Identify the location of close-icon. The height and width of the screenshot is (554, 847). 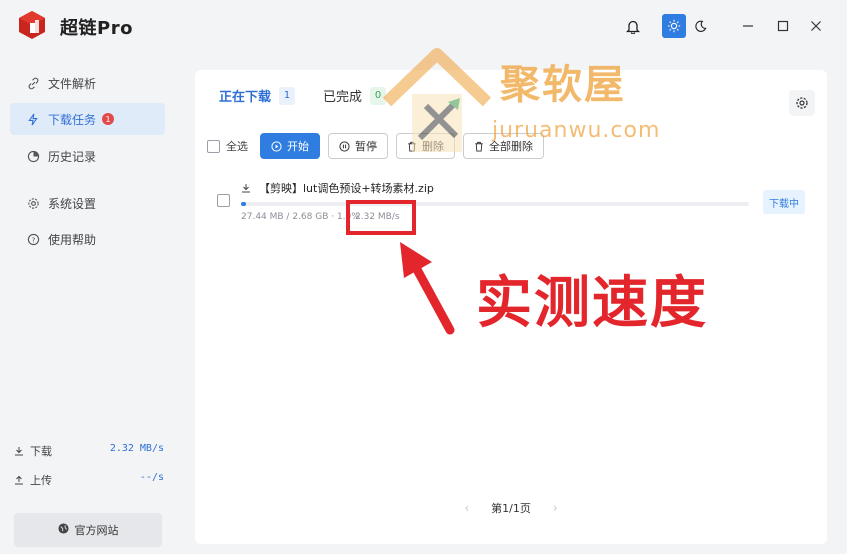
(816, 26).